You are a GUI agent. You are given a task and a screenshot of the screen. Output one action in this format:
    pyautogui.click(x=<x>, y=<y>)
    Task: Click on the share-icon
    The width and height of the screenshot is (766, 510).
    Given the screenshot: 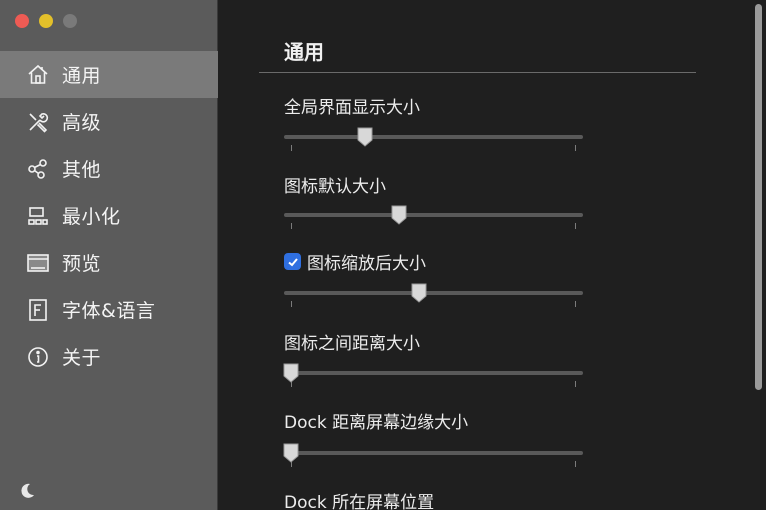 What is the action you would take?
    pyautogui.click(x=38, y=169)
    